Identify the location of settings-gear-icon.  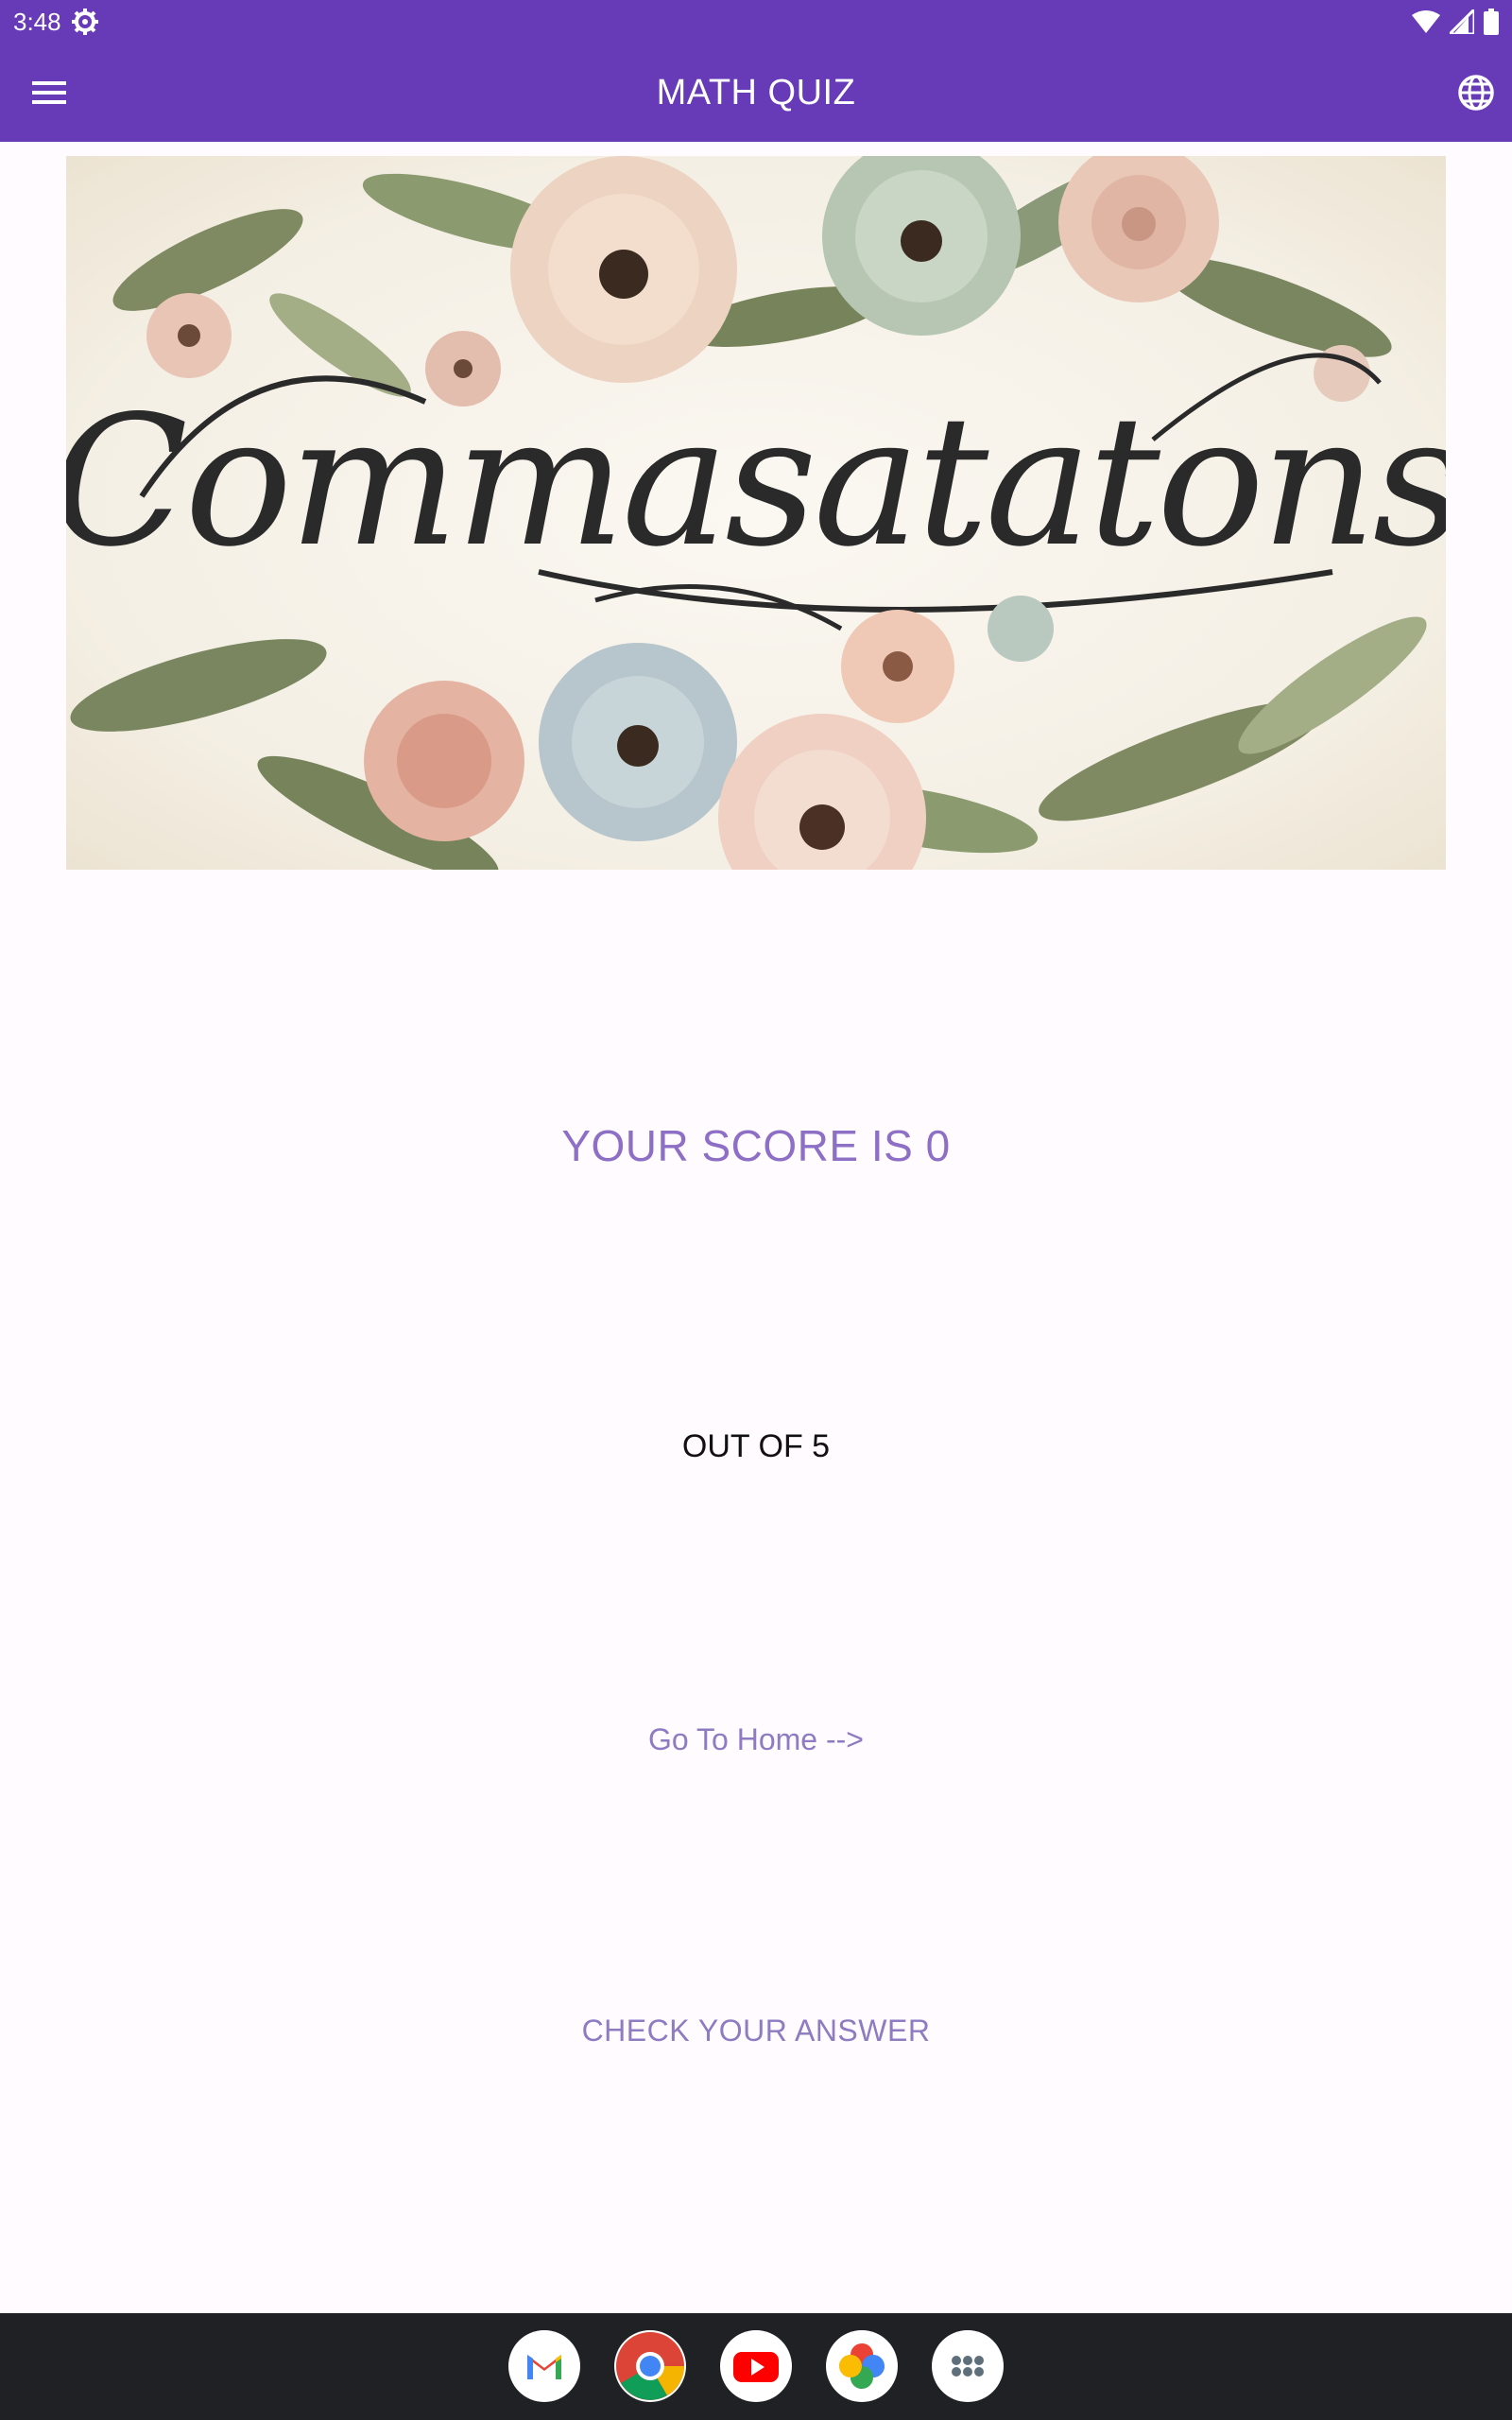
(85, 22).